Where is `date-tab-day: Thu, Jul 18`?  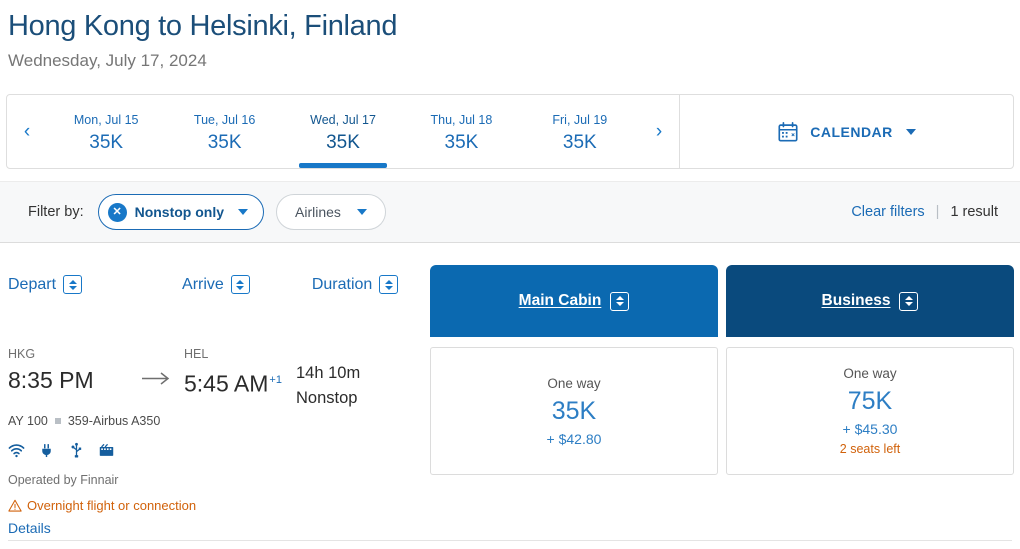
date-tab-day: Thu, Jul 18 is located at coordinates (461, 119).